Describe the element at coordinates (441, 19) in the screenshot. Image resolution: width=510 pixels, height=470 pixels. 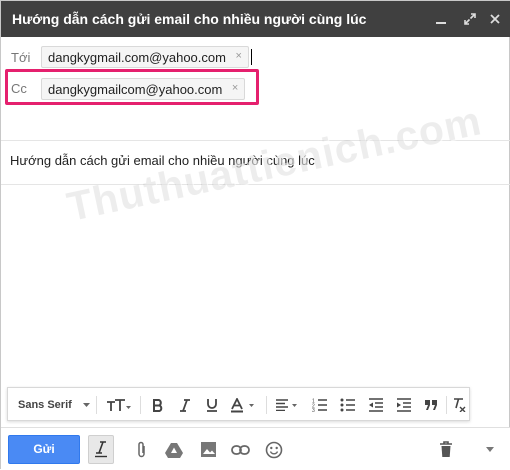
I see `minimize-icon` at that location.